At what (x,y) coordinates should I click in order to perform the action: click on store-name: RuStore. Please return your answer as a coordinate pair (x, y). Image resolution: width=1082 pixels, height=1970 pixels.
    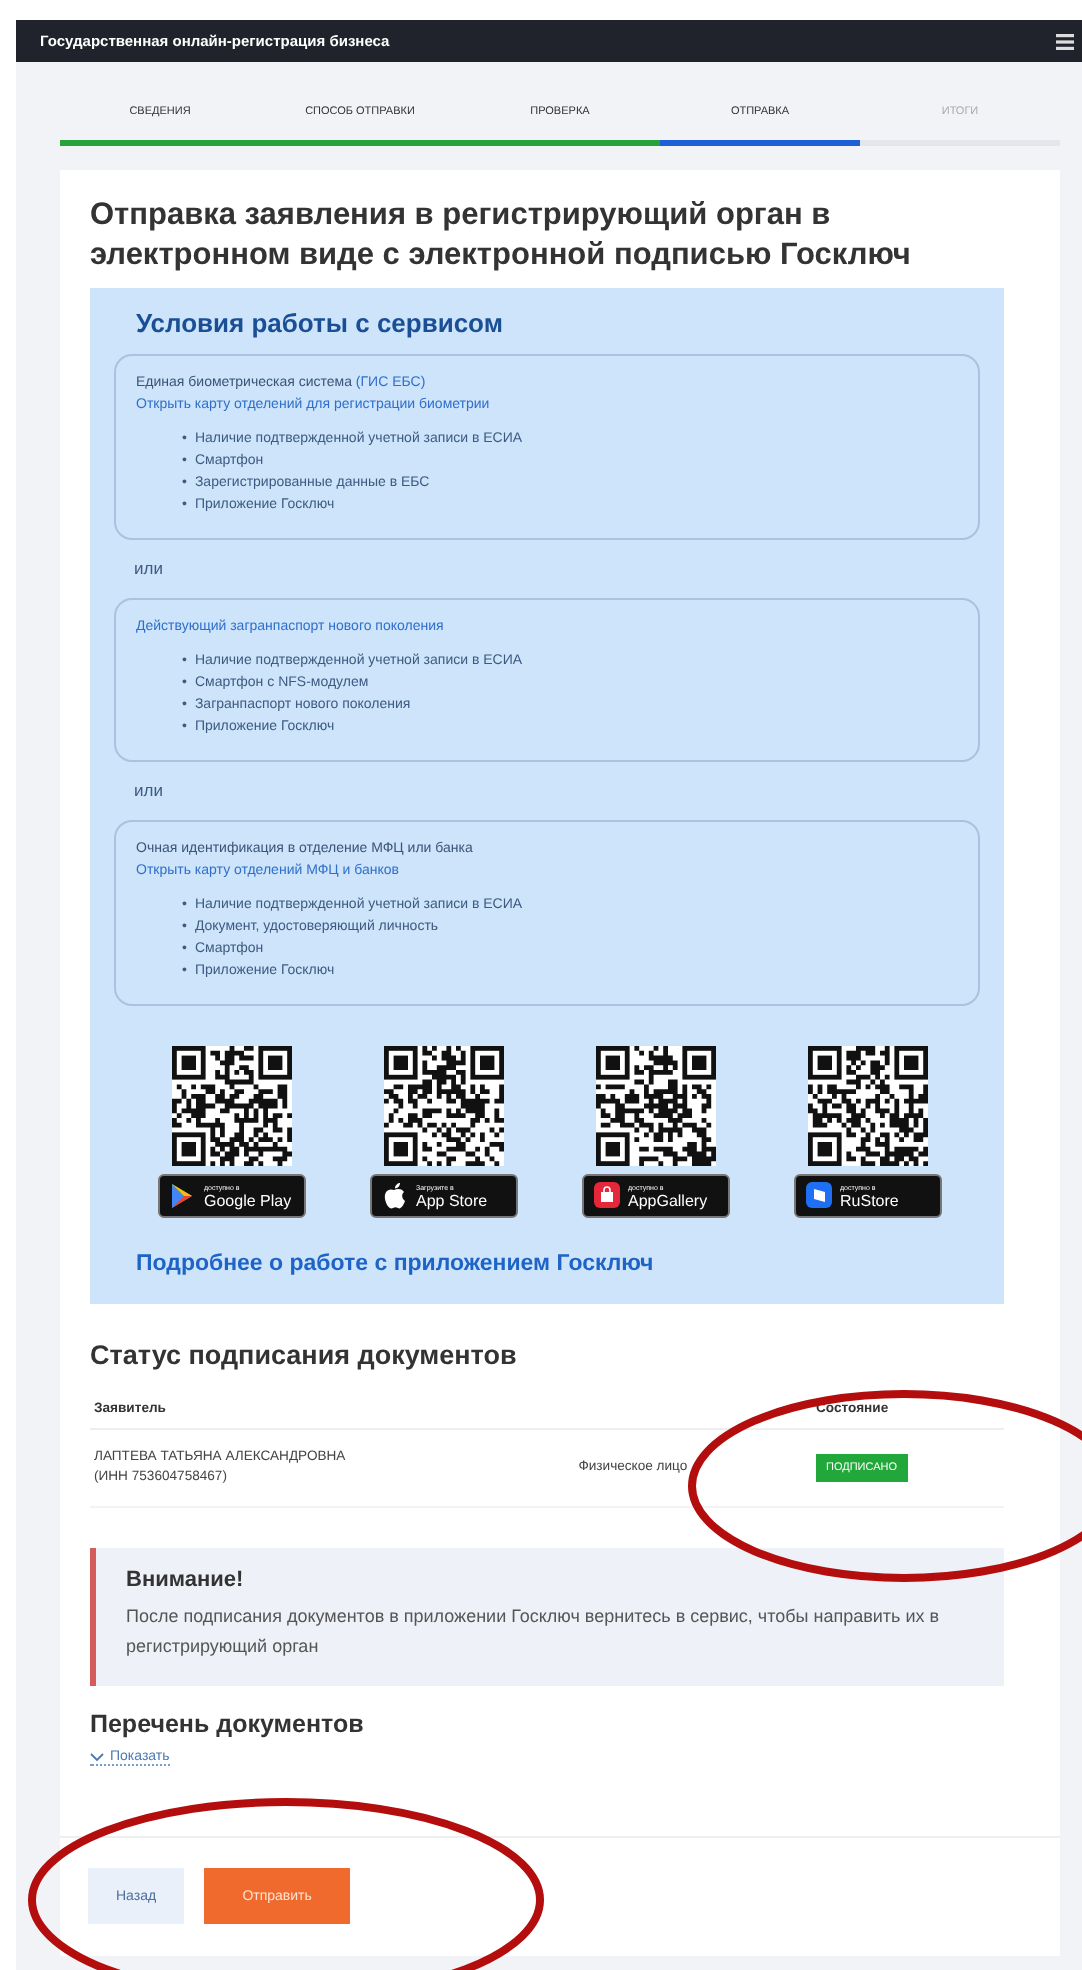
    Looking at the image, I should click on (869, 1200).